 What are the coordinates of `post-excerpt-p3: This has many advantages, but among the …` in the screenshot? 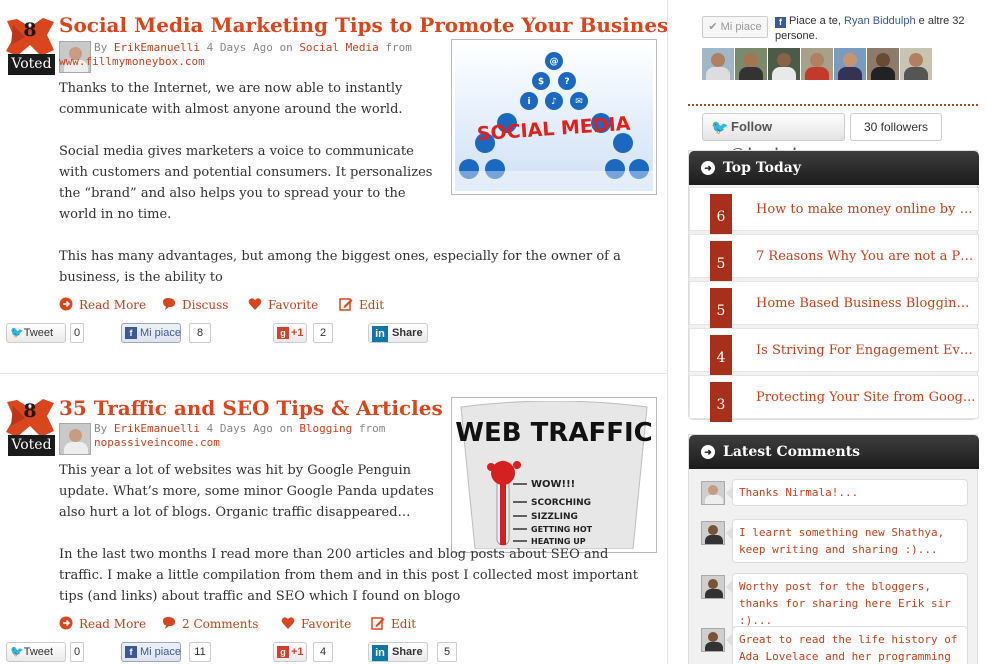 It's located at (340, 267).